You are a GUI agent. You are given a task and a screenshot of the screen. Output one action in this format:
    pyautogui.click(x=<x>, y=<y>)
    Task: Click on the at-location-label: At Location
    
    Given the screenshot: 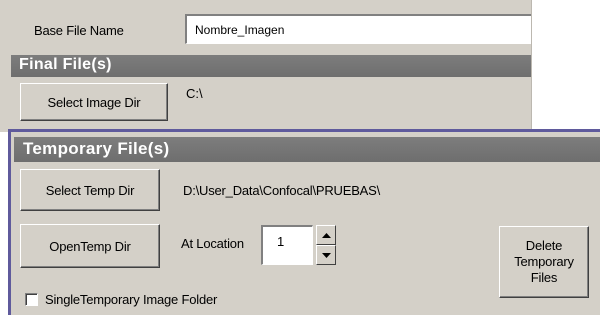 What is the action you would take?
    pyautogui.click(x=212, y=243)
    